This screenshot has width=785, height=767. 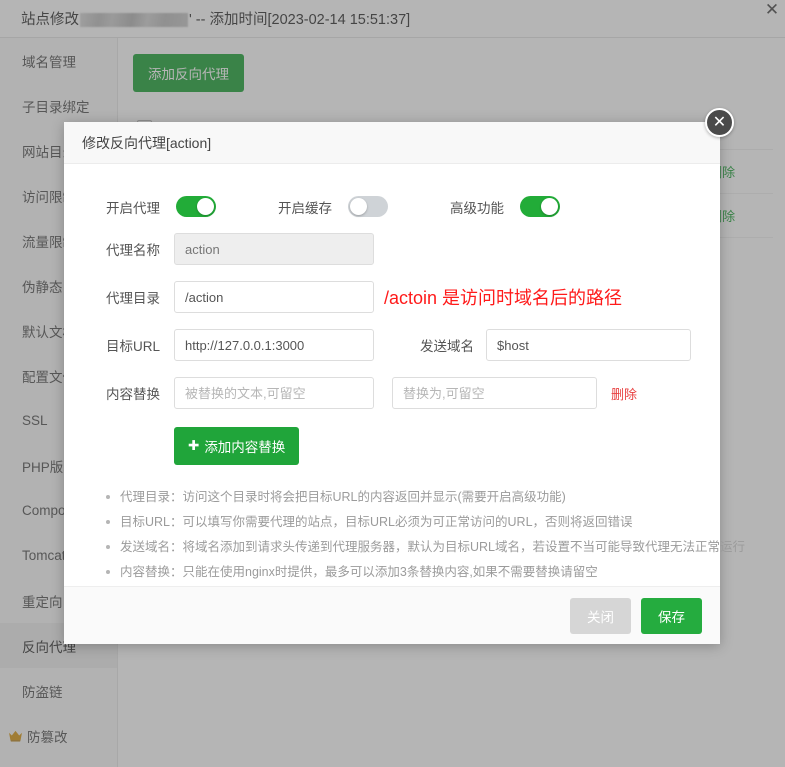 I want to click on target-url-input, so click(x=274, y=345).